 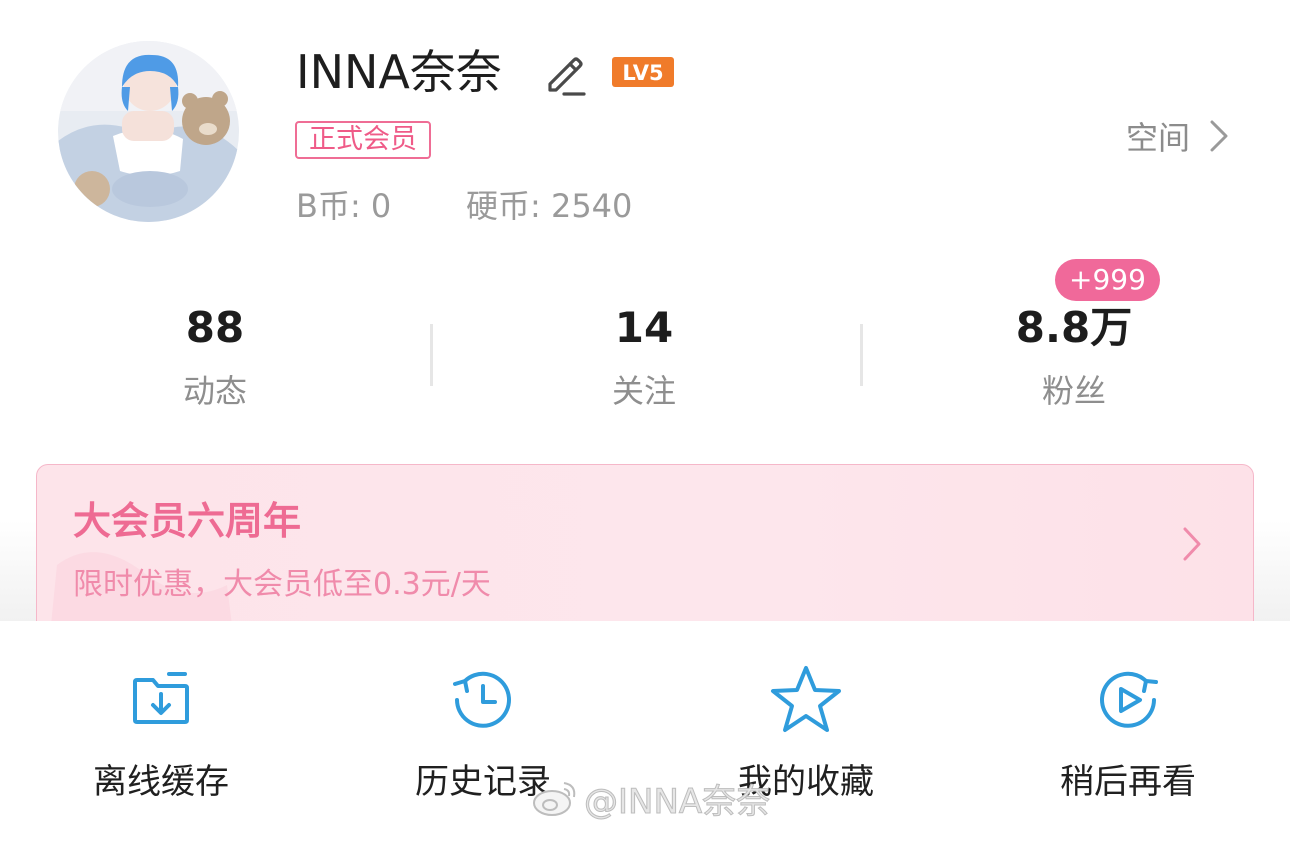 I want to click on quick-action-watch-later: 稍后再看, so click(x=1128, y=735).